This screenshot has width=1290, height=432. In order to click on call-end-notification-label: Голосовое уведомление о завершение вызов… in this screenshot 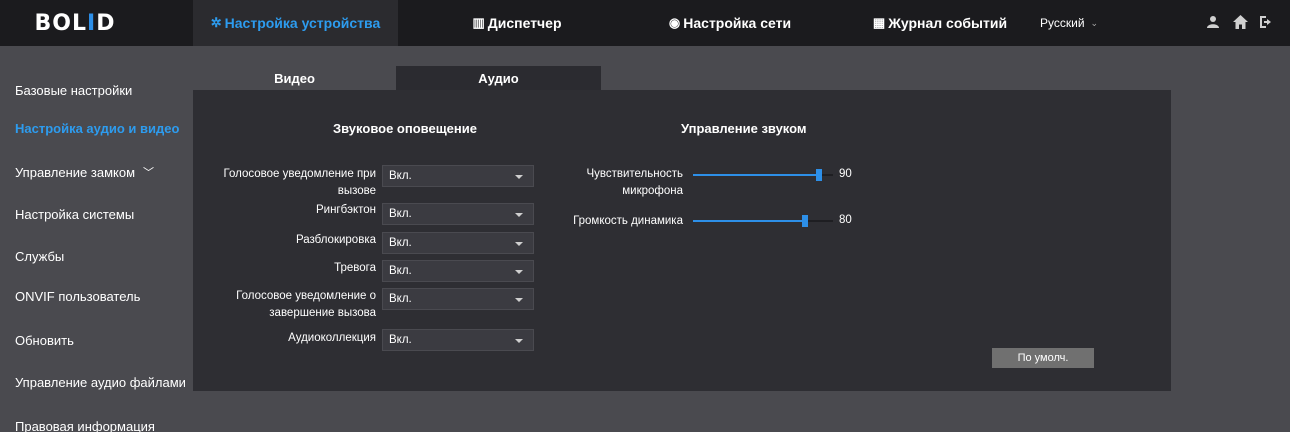, I will do `click(284, 305)`.